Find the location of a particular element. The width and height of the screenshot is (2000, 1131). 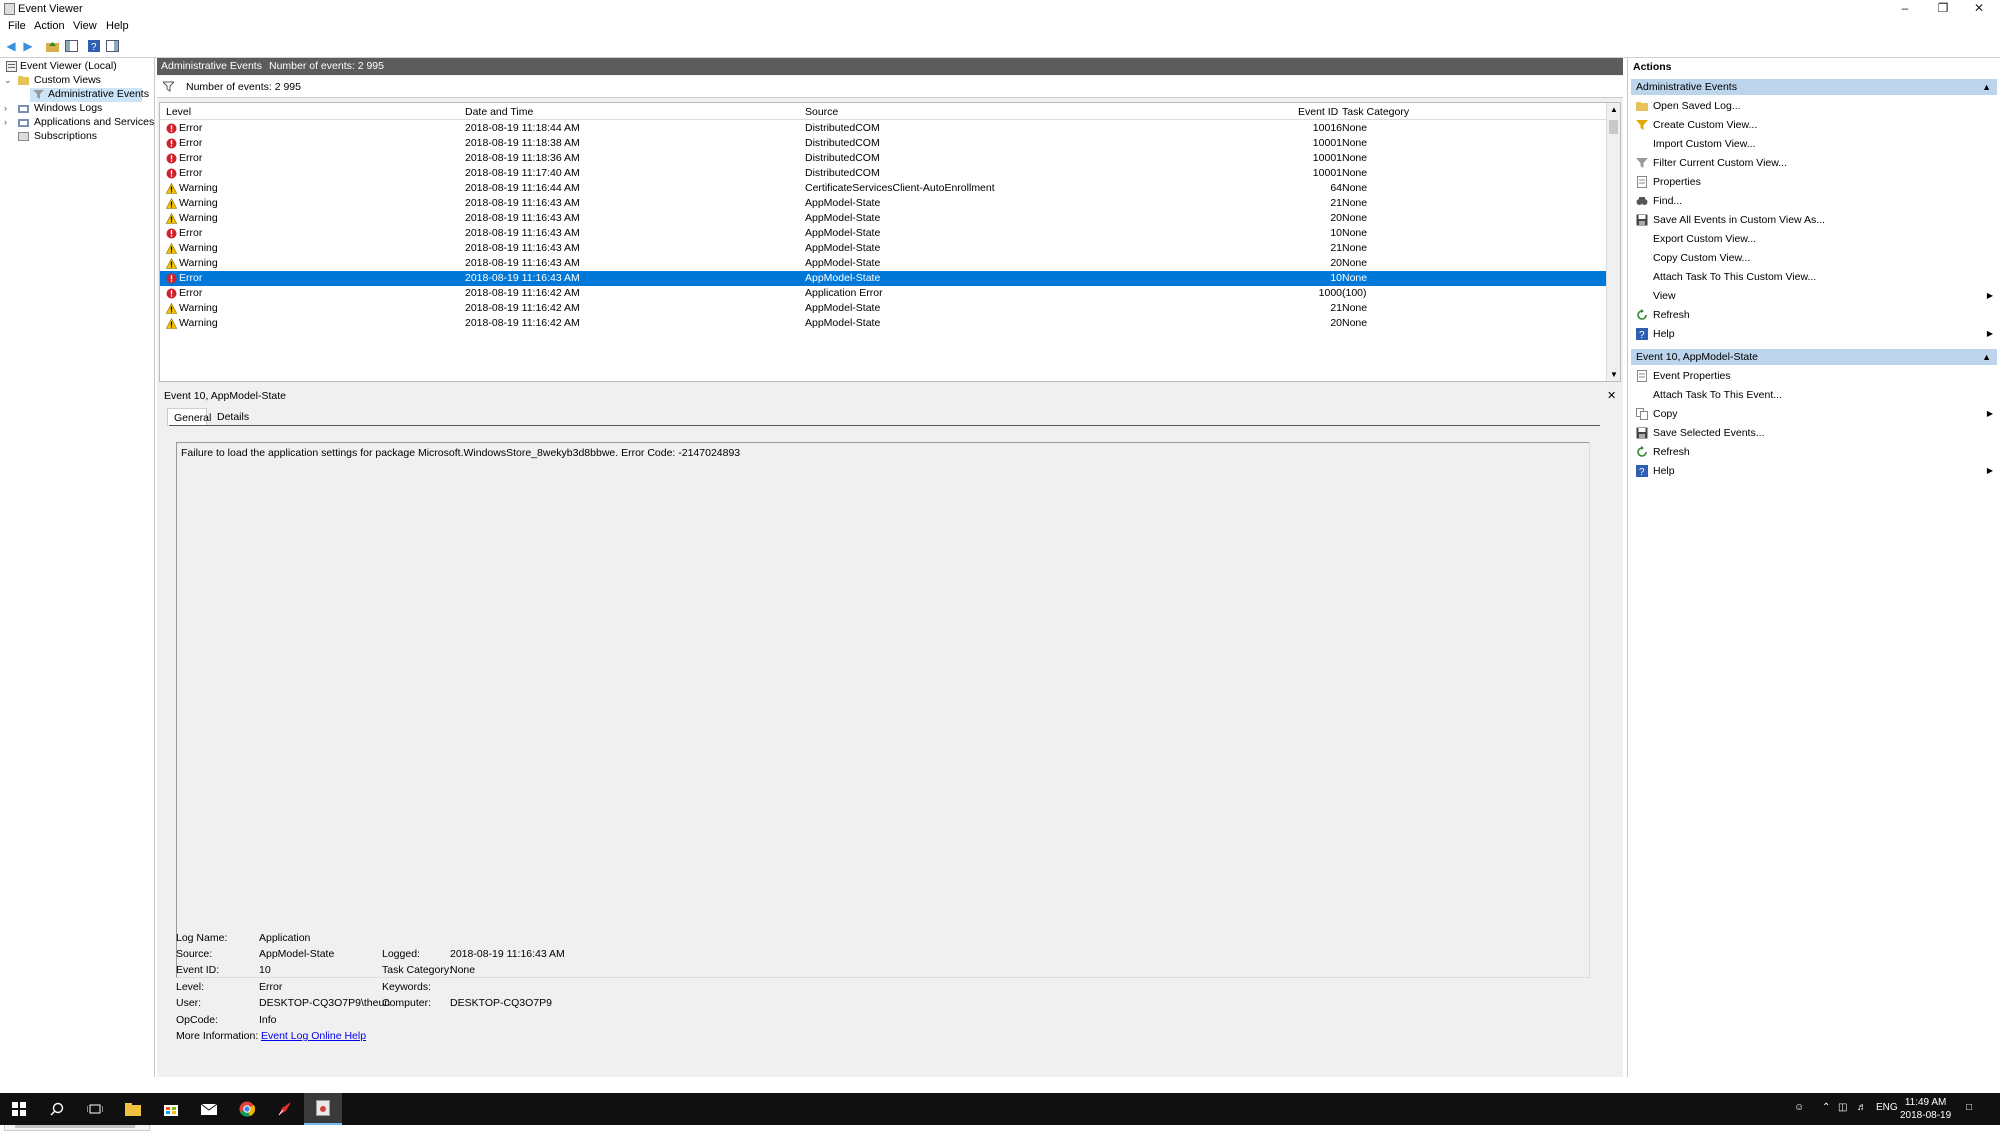

mail-icon is located at coordinates (209, 1109).